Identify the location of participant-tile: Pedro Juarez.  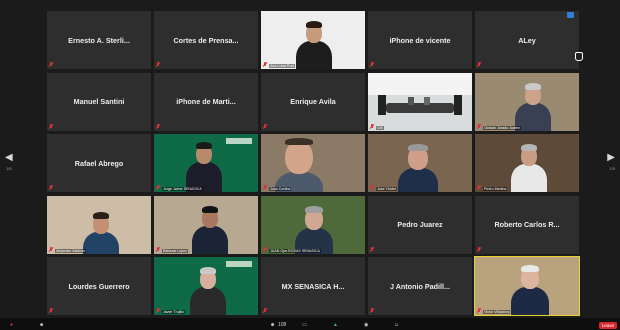
(420, 224).